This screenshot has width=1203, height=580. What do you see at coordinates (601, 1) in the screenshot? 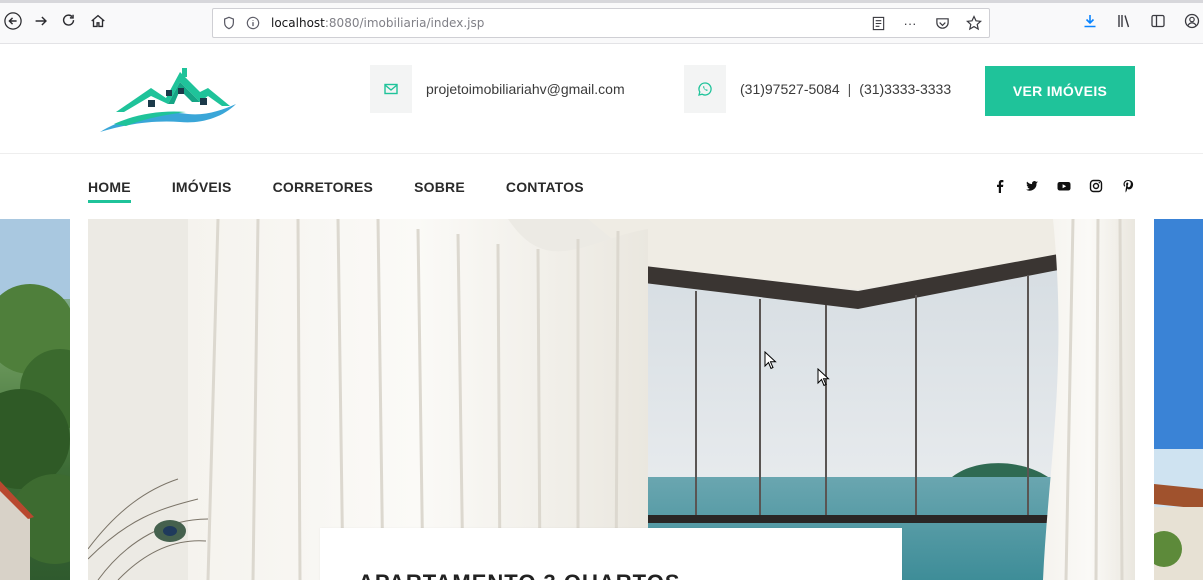
I see `tab-strip` at bounding box center [601, 1].